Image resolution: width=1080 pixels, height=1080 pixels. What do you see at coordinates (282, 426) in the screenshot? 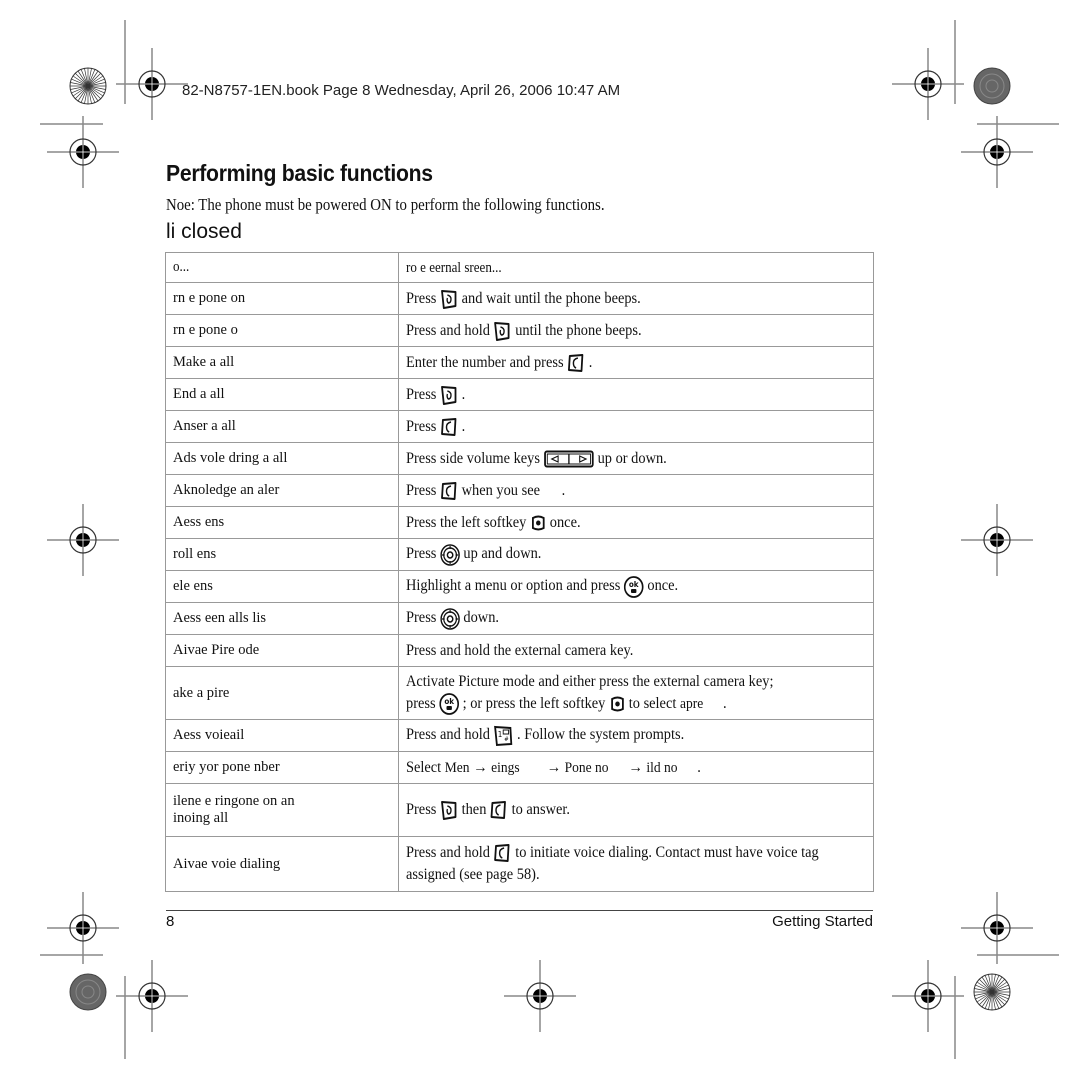
I see `task-cell: Anser a all` at bounding box center [282, 426].